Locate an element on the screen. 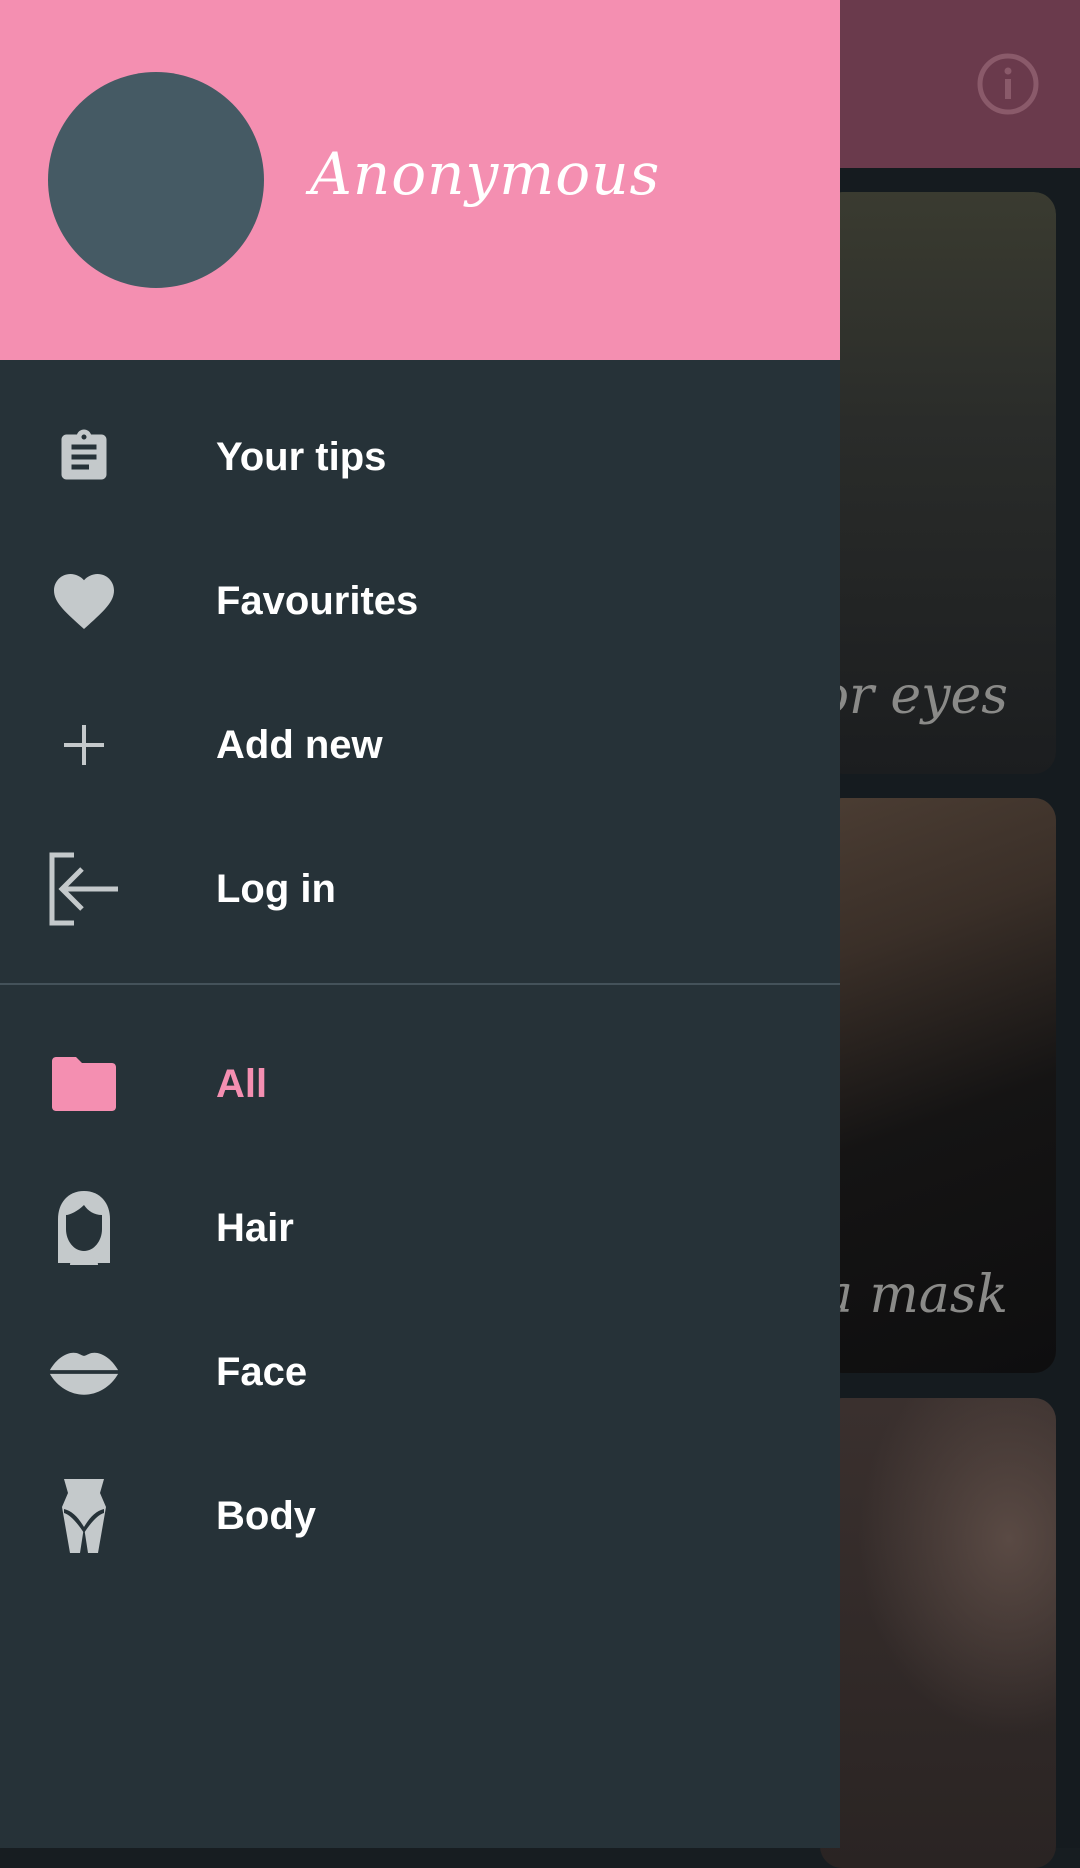 Image resolution: width=1080 pixels, height=1868 pixels. divider is located at coordinates (420, 984).